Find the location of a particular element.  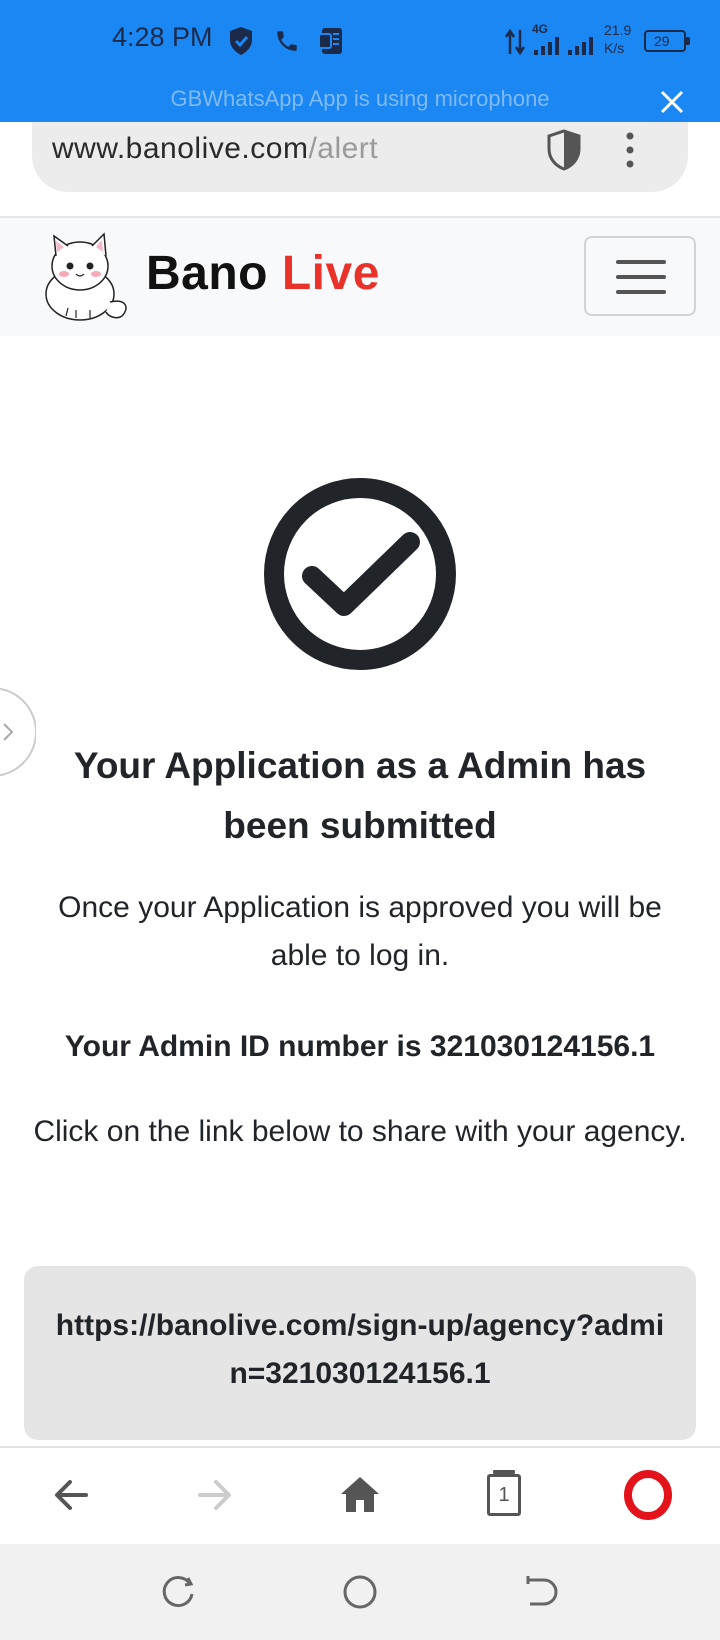

speed-value: 21.9 is located at coordinates (618, 30).